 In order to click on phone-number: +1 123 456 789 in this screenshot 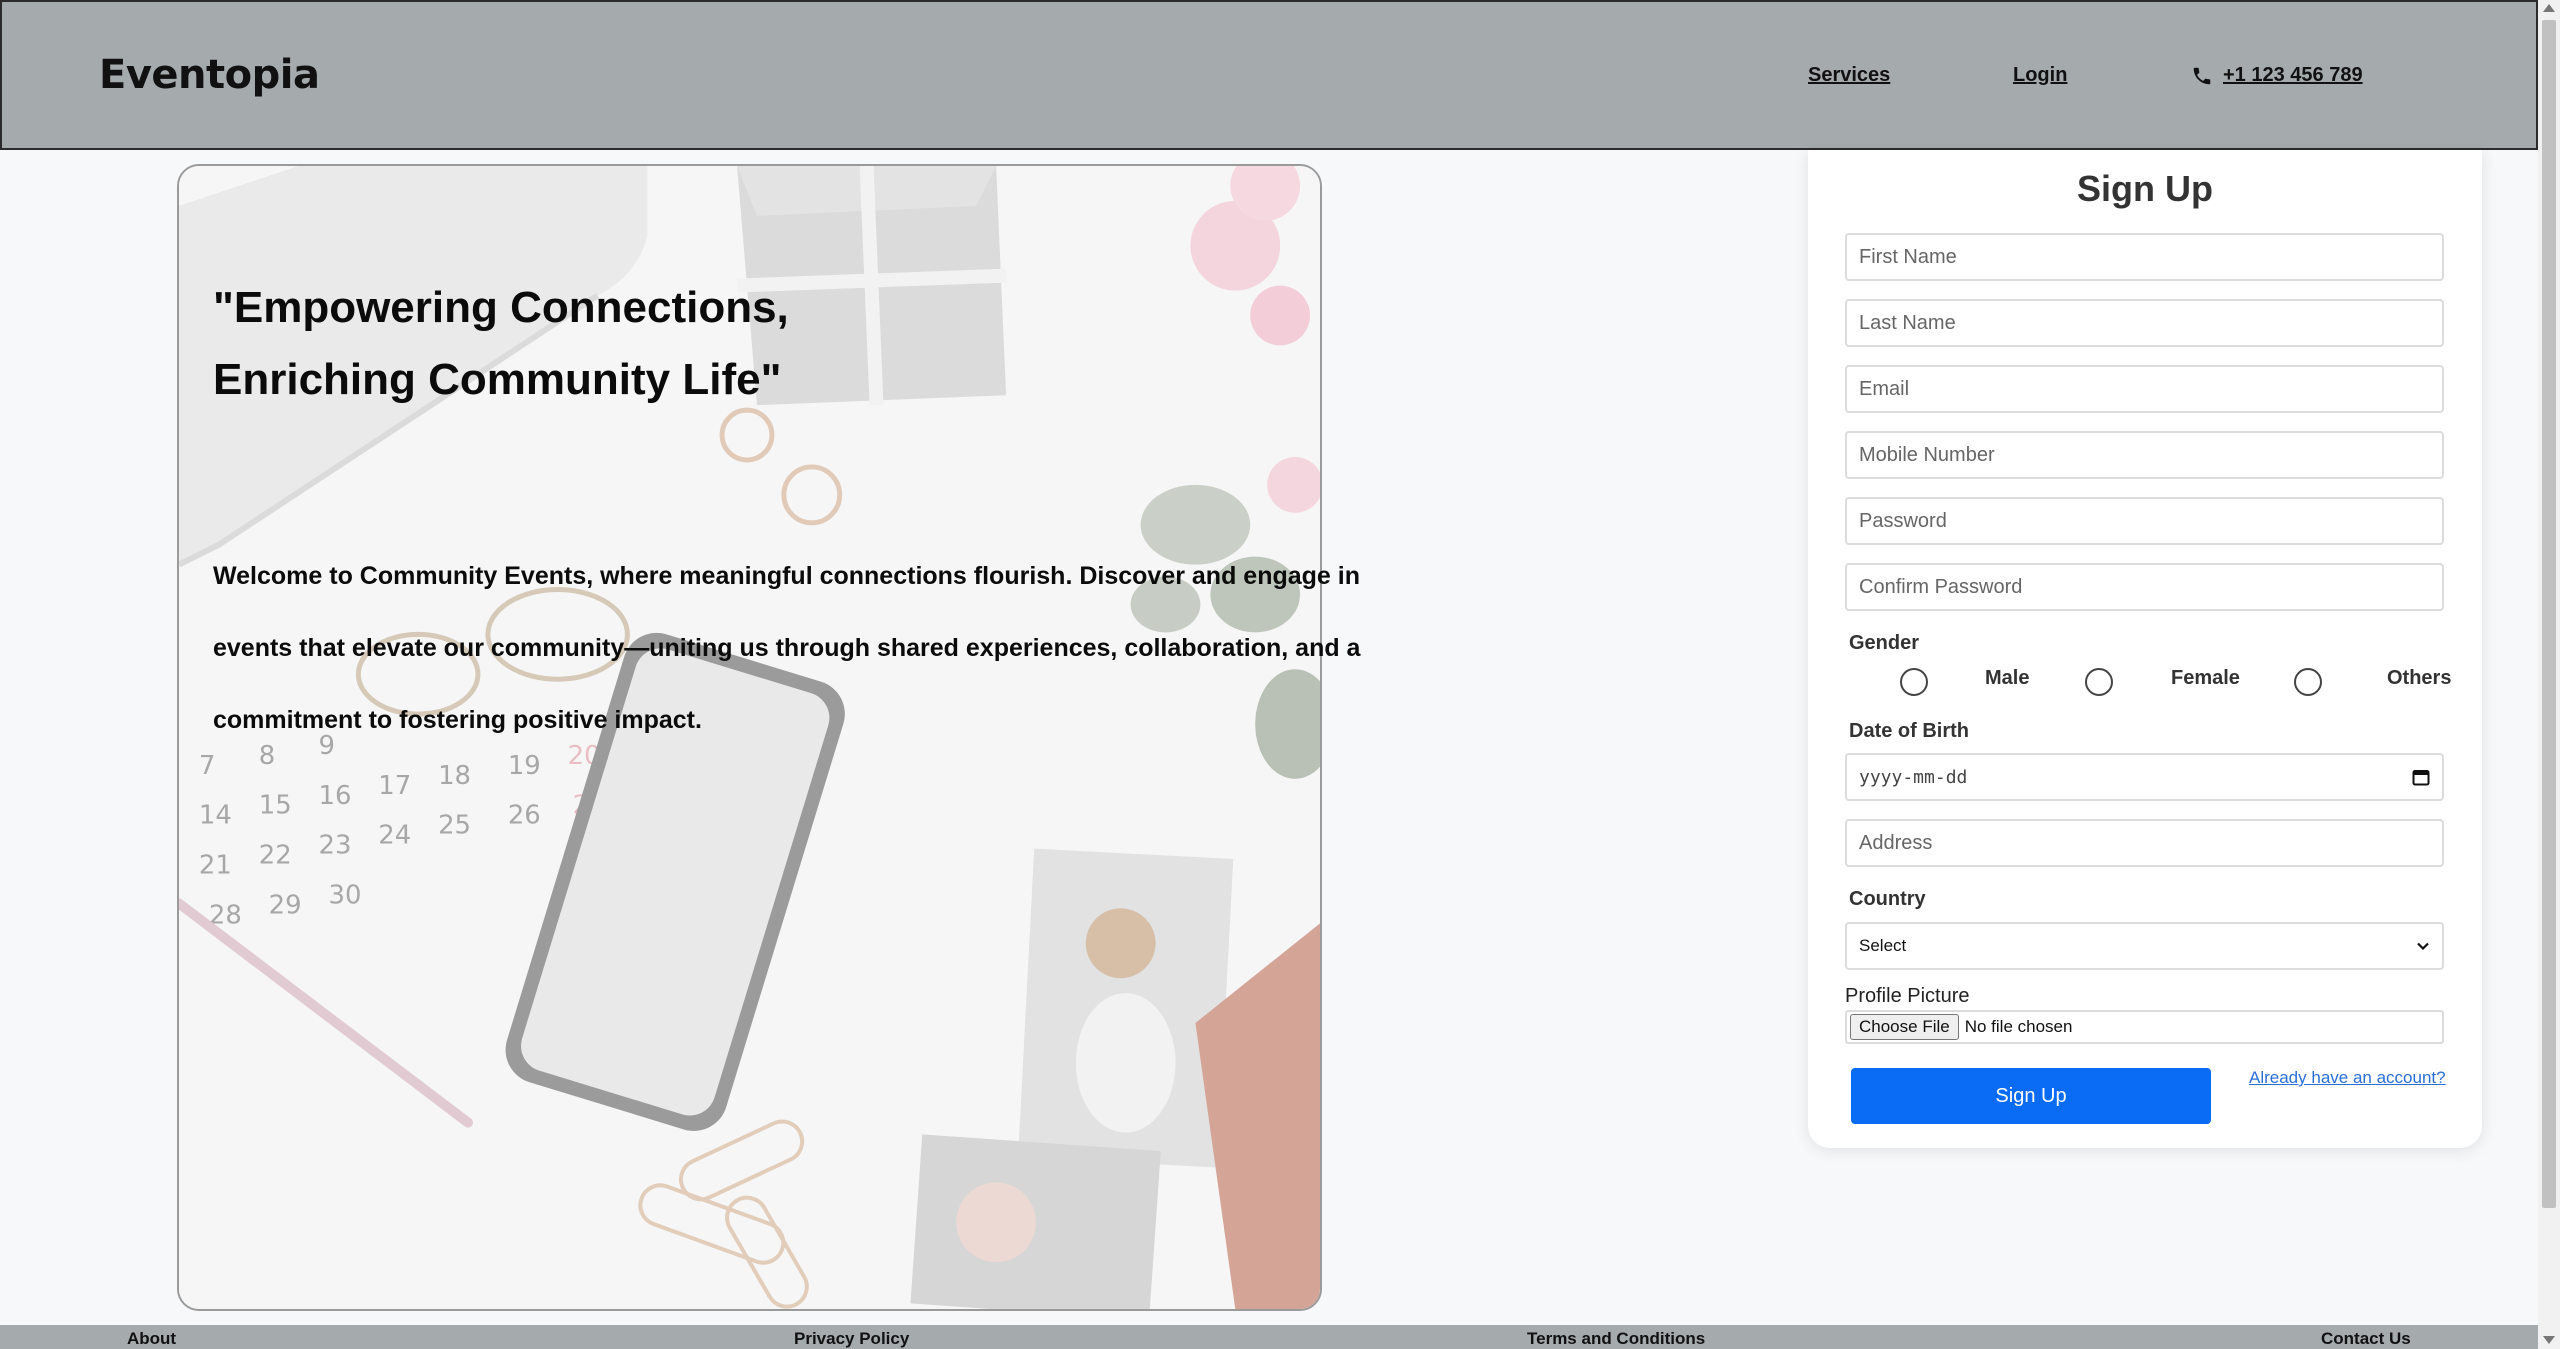, I will do `click(2293, 75)`.